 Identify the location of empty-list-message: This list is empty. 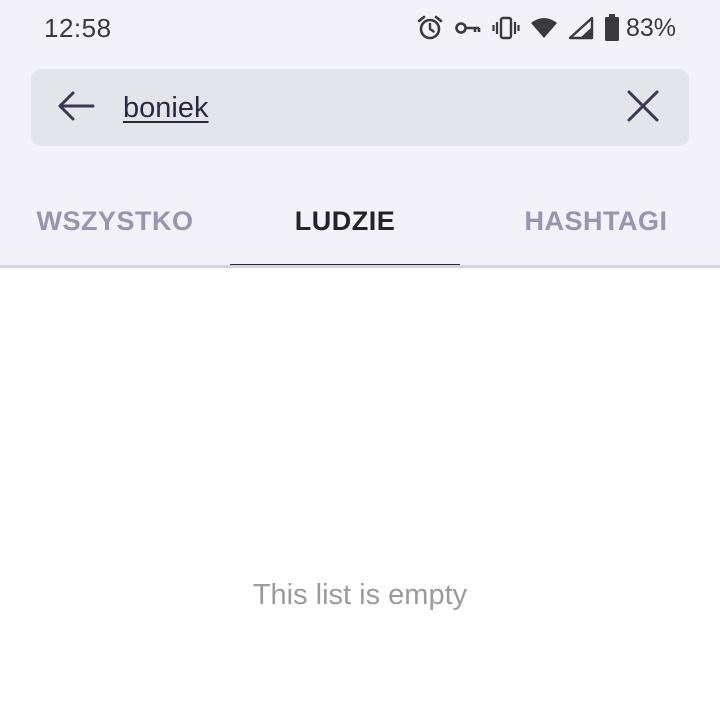
(360, 595).